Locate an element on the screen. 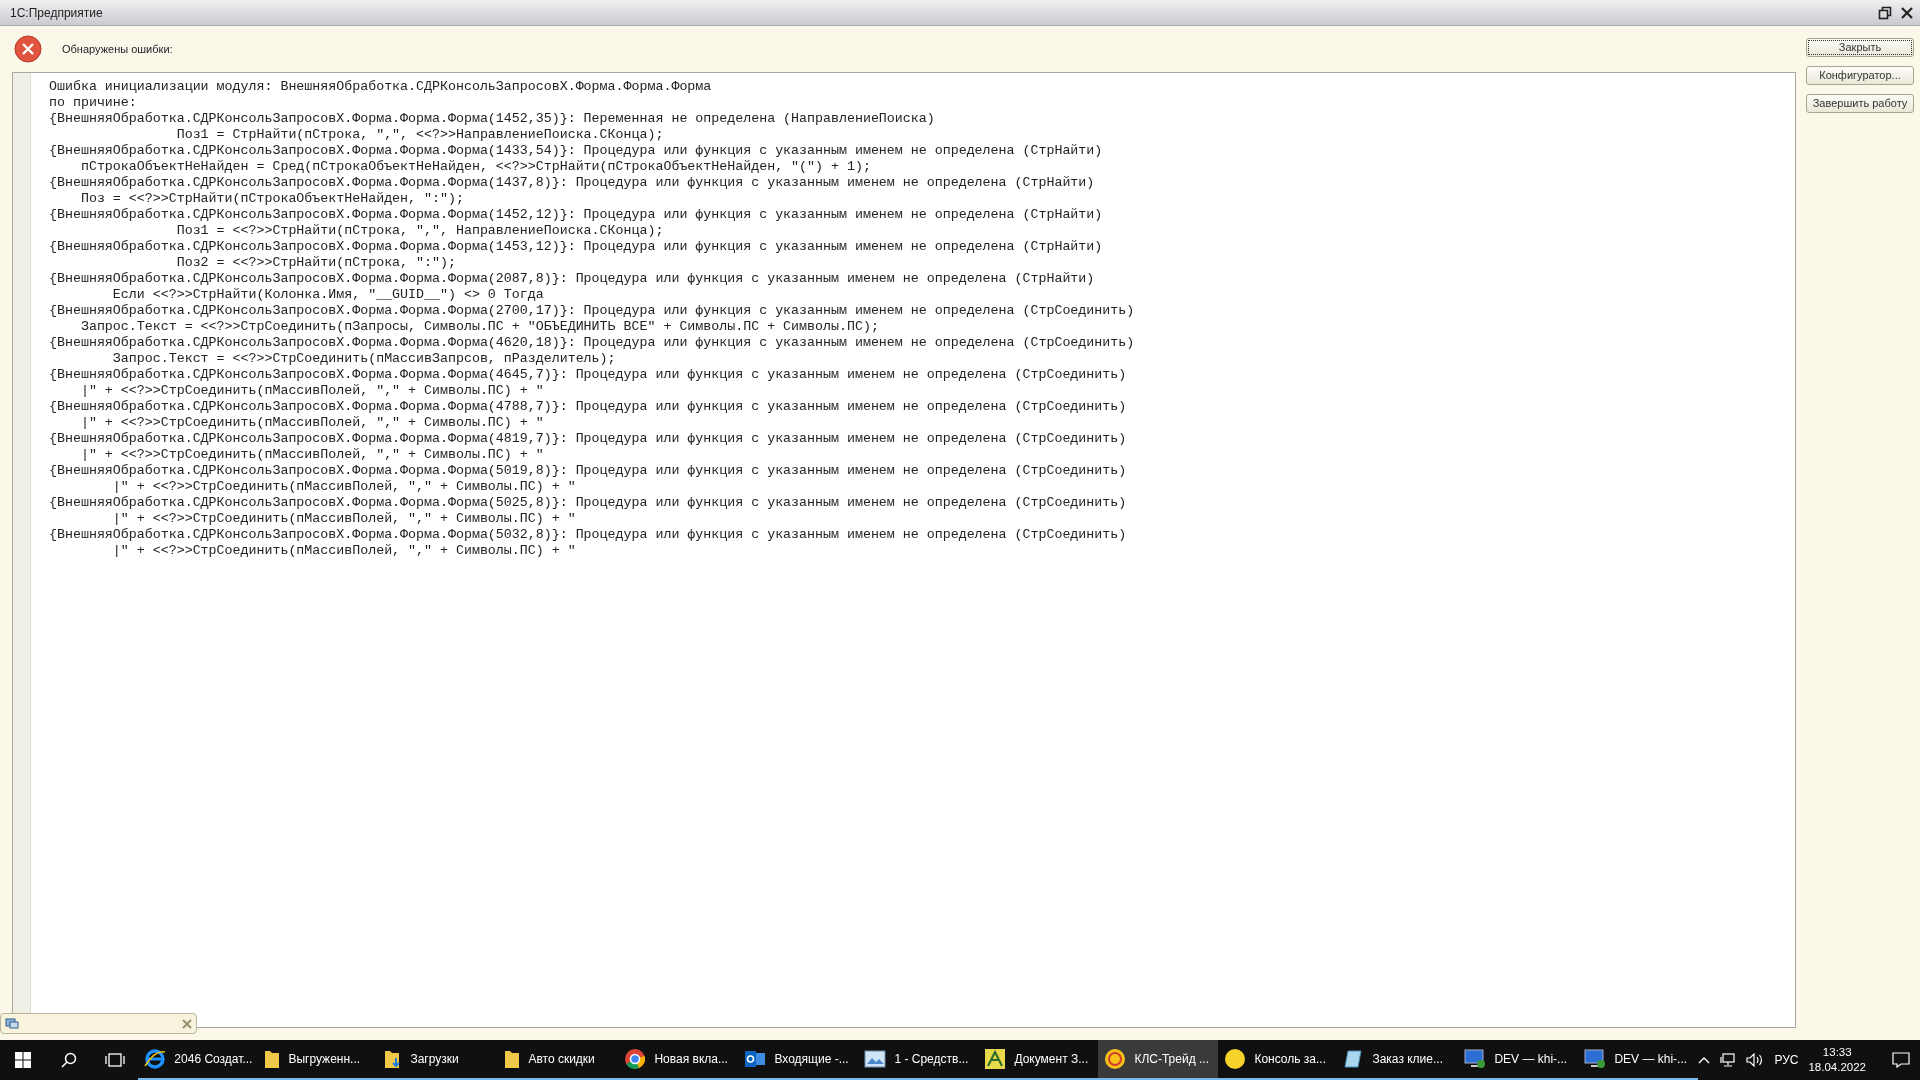 This screenshot has width=1920, height=1080. restore-icon is located at coordinates (1885, 12).